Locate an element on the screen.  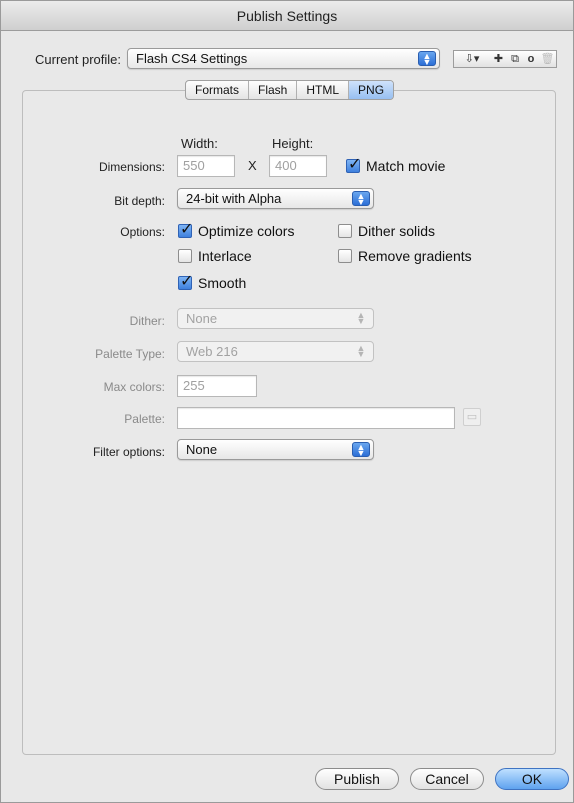
tab-png: PNG is located at coordinates (371, 90).